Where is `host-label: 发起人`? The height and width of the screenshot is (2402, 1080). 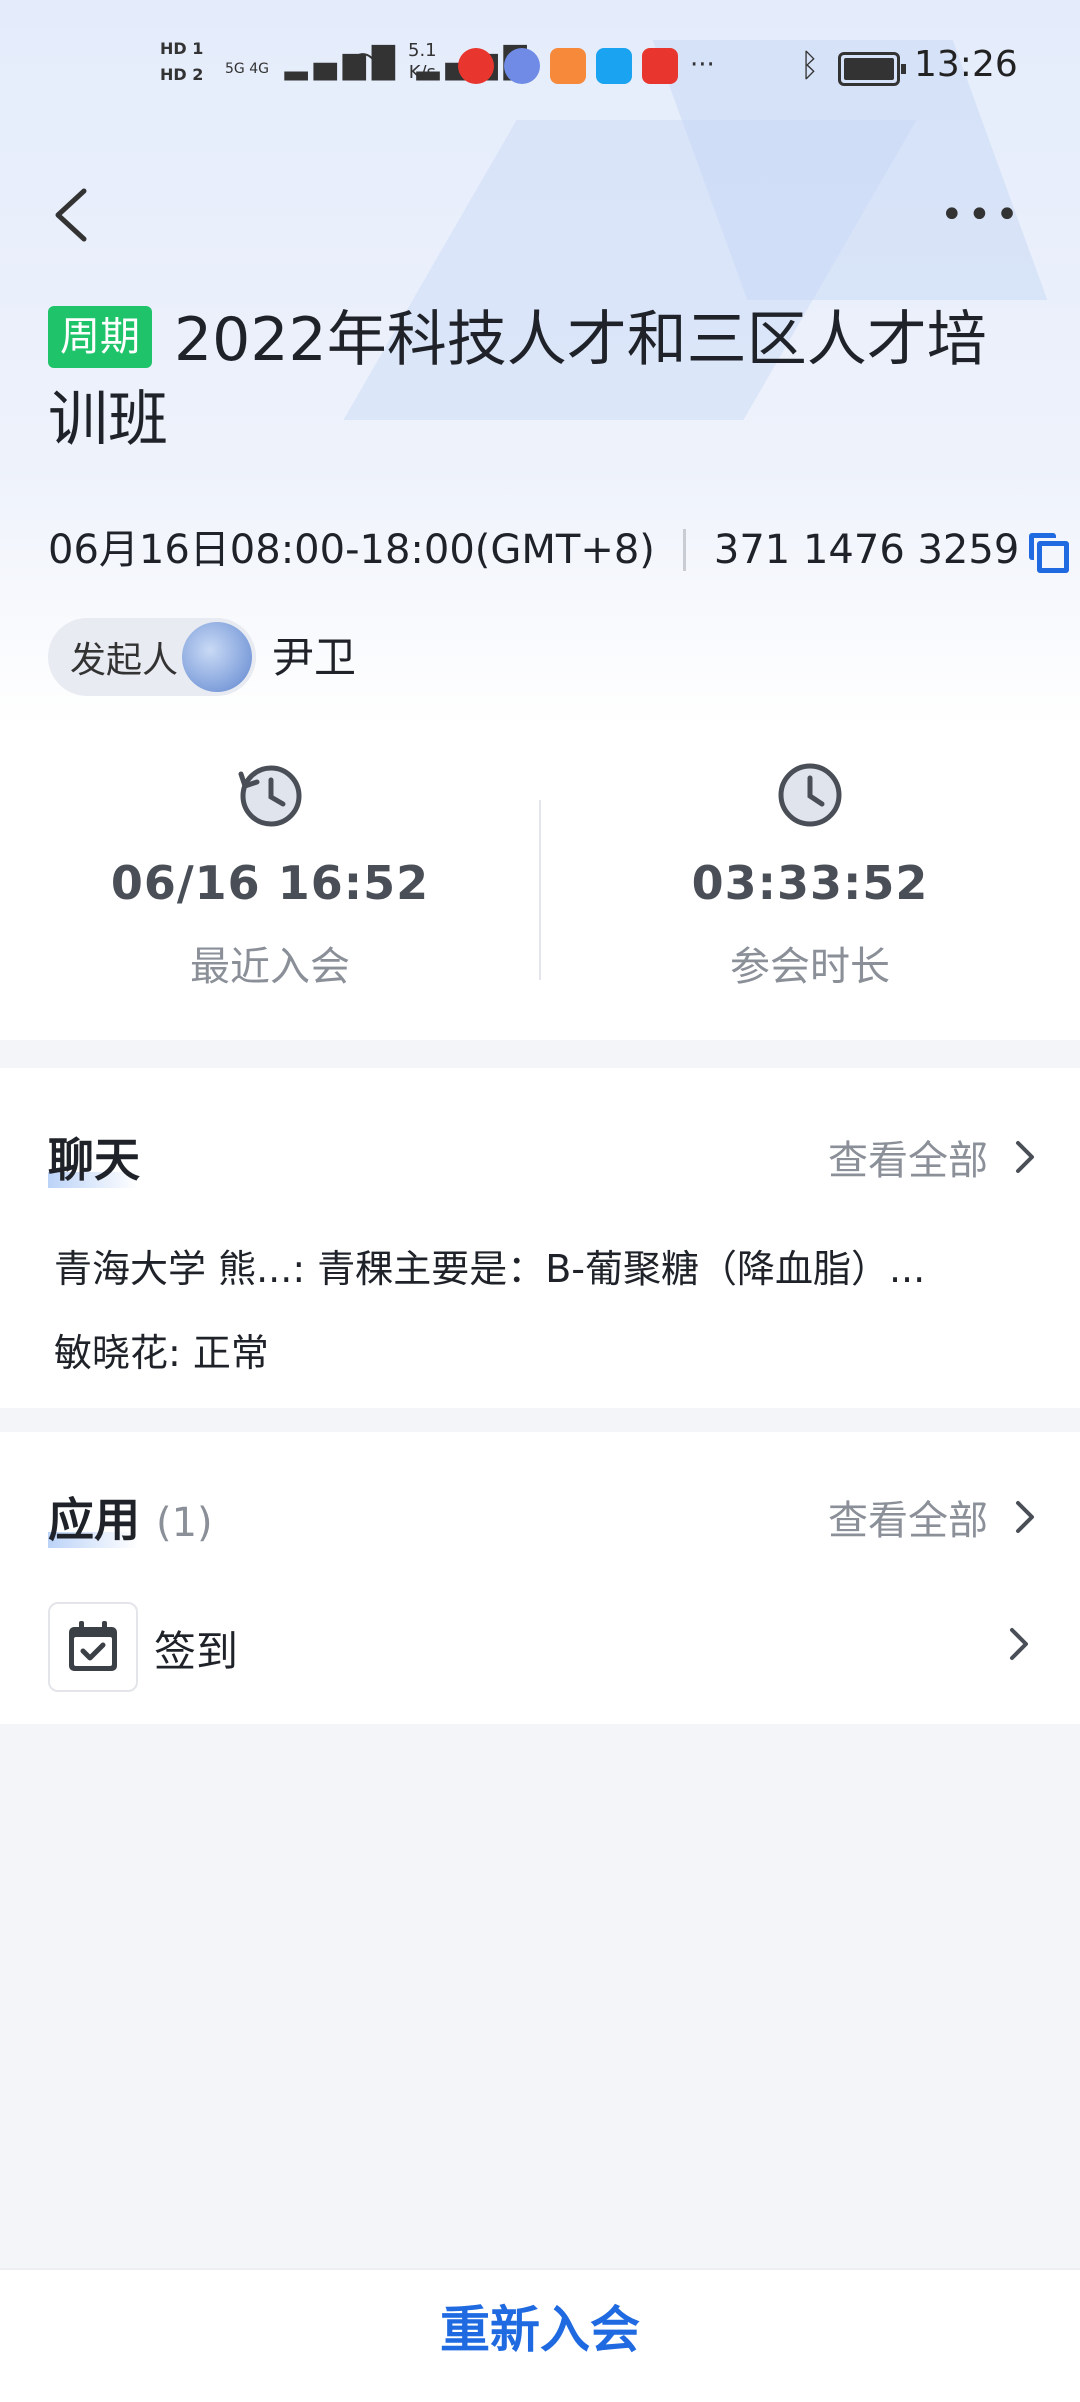
host-label: 发起人 is located at coordinates (124, 660).